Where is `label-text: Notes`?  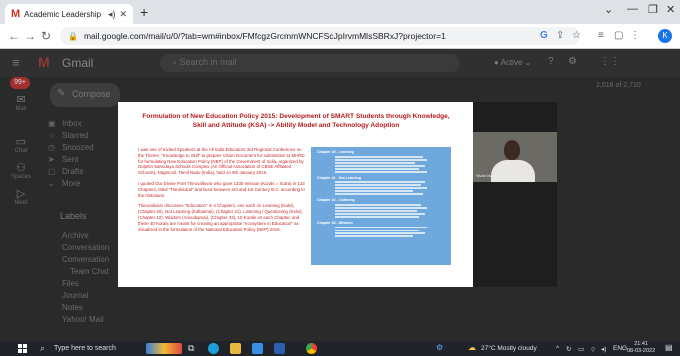
label-text: Notes is located at coordinates (72, 307).